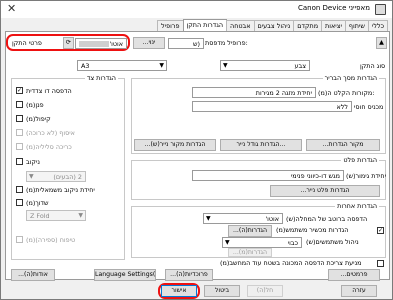 The width and height of the screenshot is (393, 300). What do you see at coordinates (19, 202) in the screenshot?
I see `fold-unit-checkbox` at bounding box center [19, 202].